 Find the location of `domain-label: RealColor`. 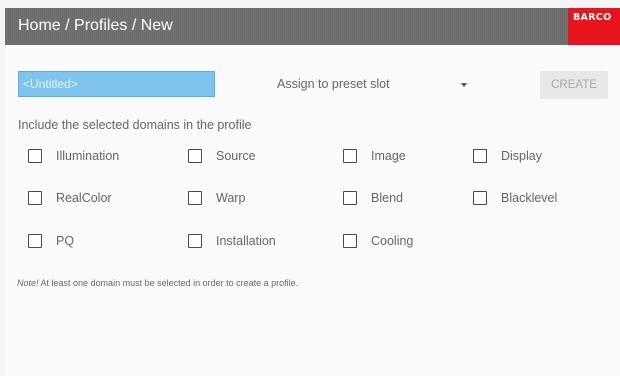

domain-label: RealColor is located at coordinates (84, 198).